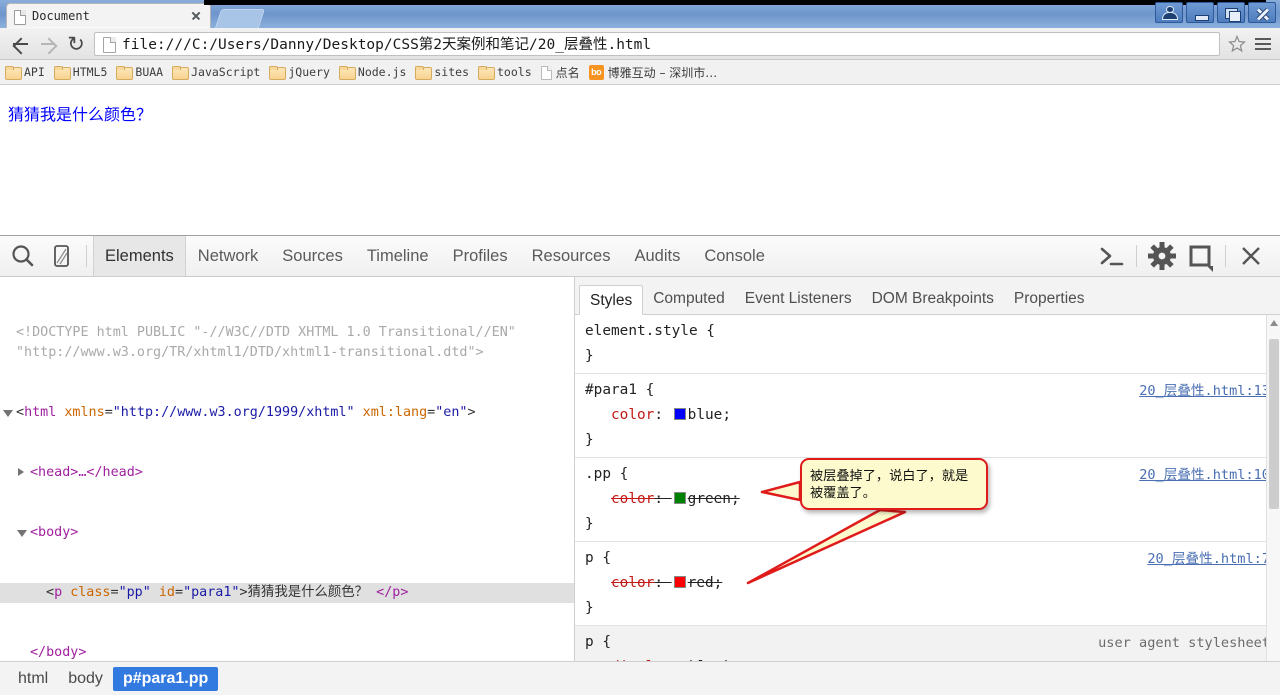 Image resolution: width=1280 pixels, height=695 pixels. I want to click on attr-name: xml:lang, so click(395, 412).